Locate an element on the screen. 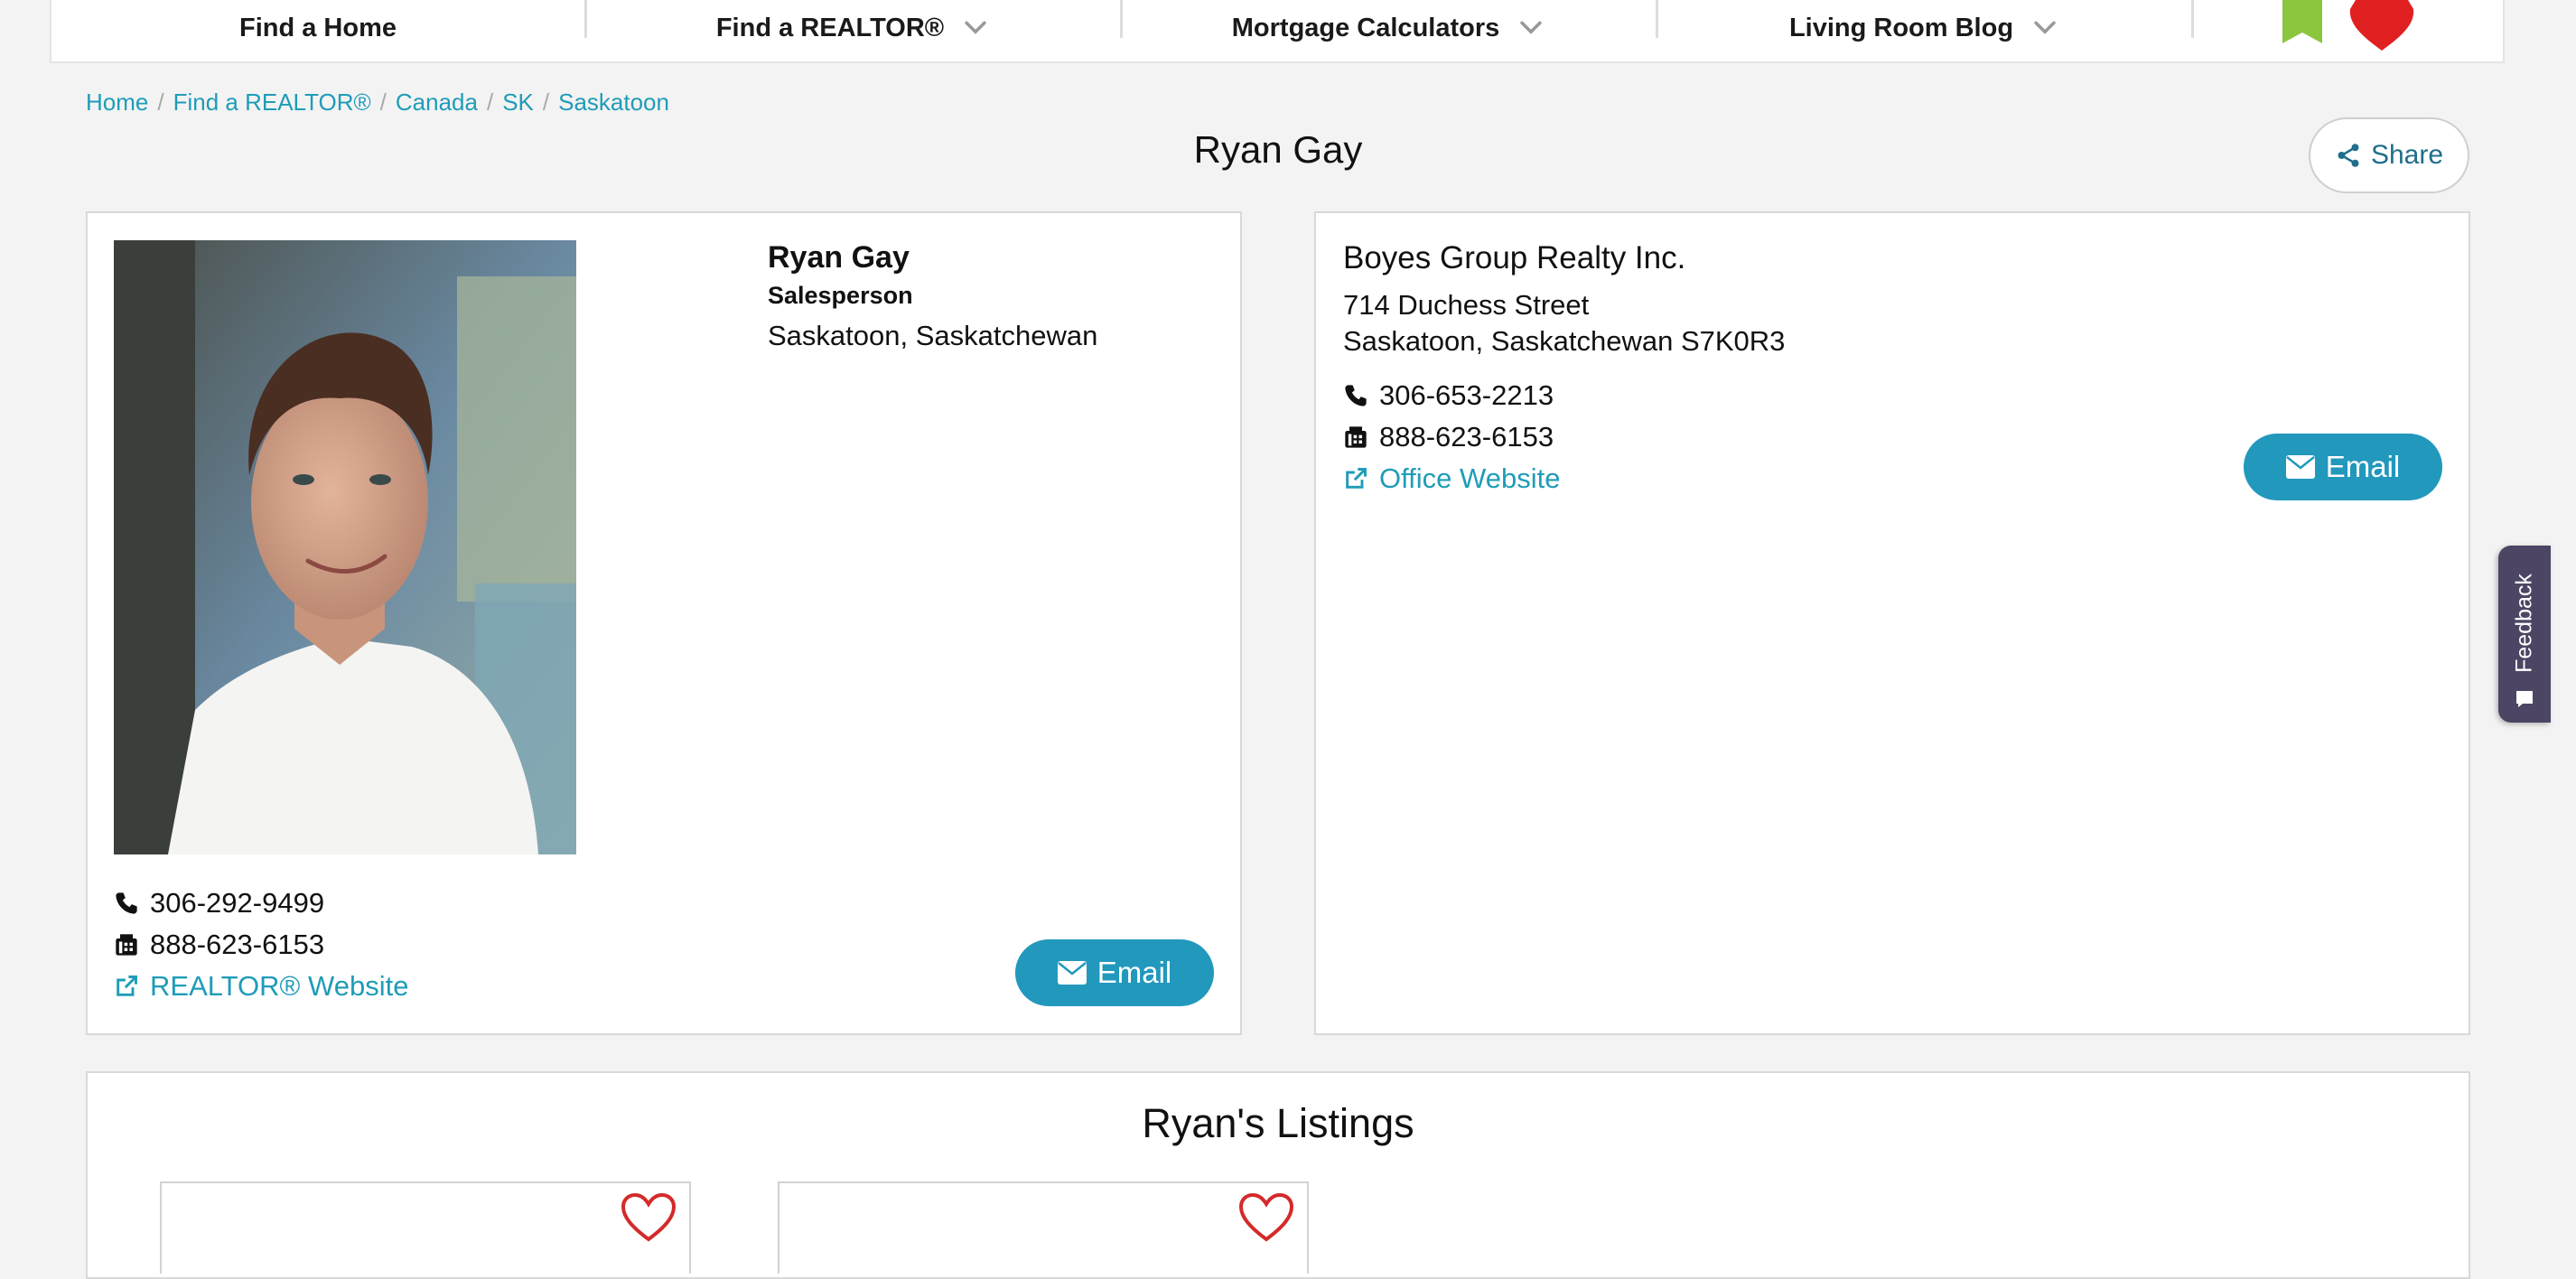  office-phone: 306-653-2213 is located at coordinates (1448, 395).